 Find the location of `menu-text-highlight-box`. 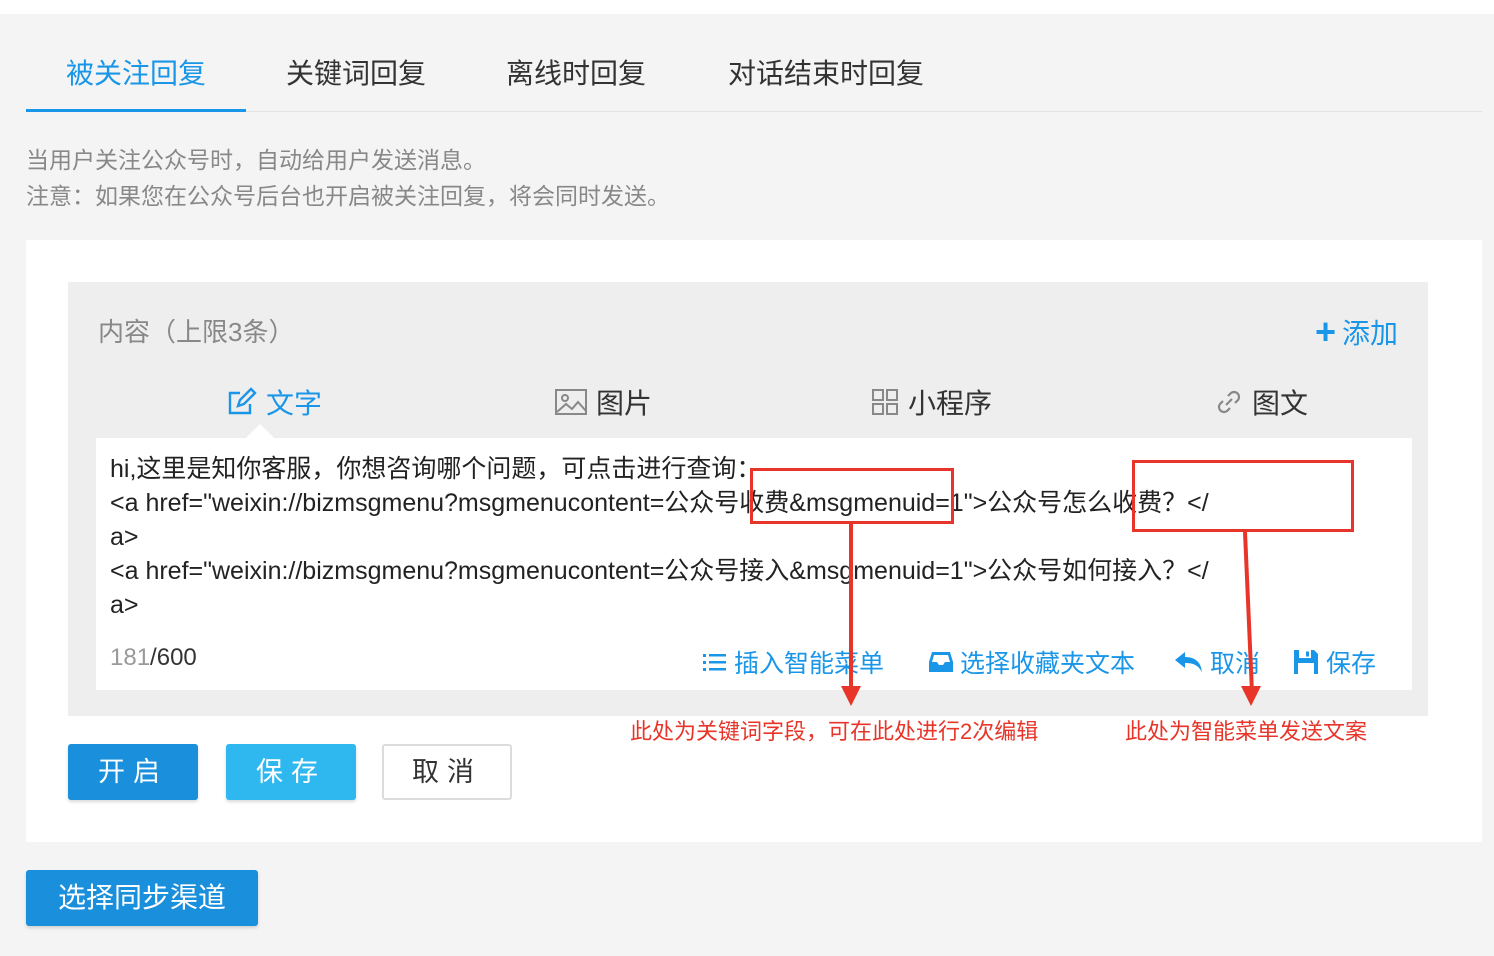

menu-text-highlight-box is located at coordinates (1243, 496).